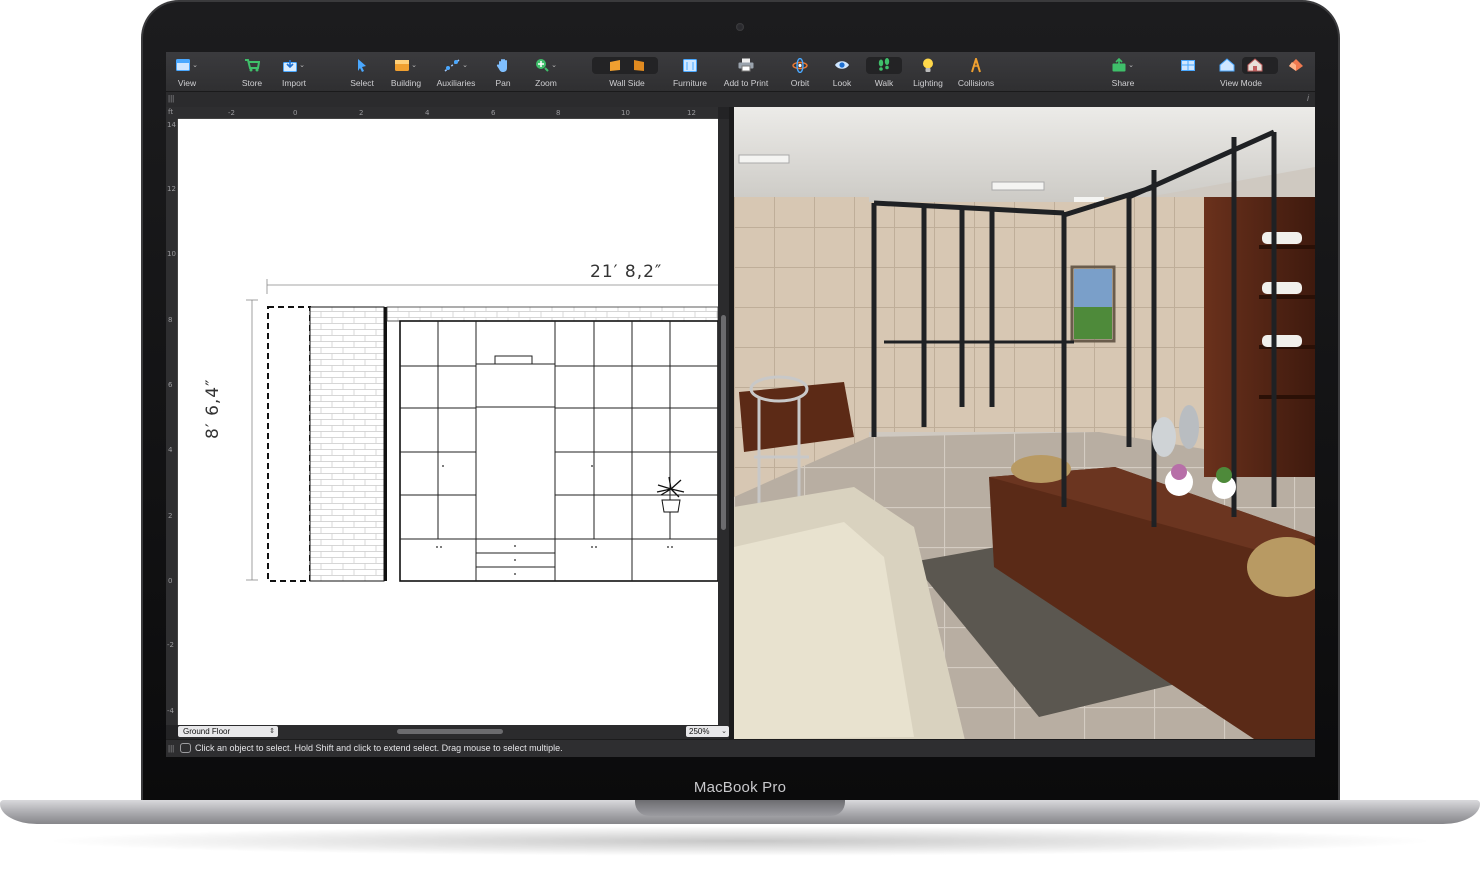 The width and height of the screenshot is (1480, 886). I want to click on view-mode-3d-button, so click(1296, 73).